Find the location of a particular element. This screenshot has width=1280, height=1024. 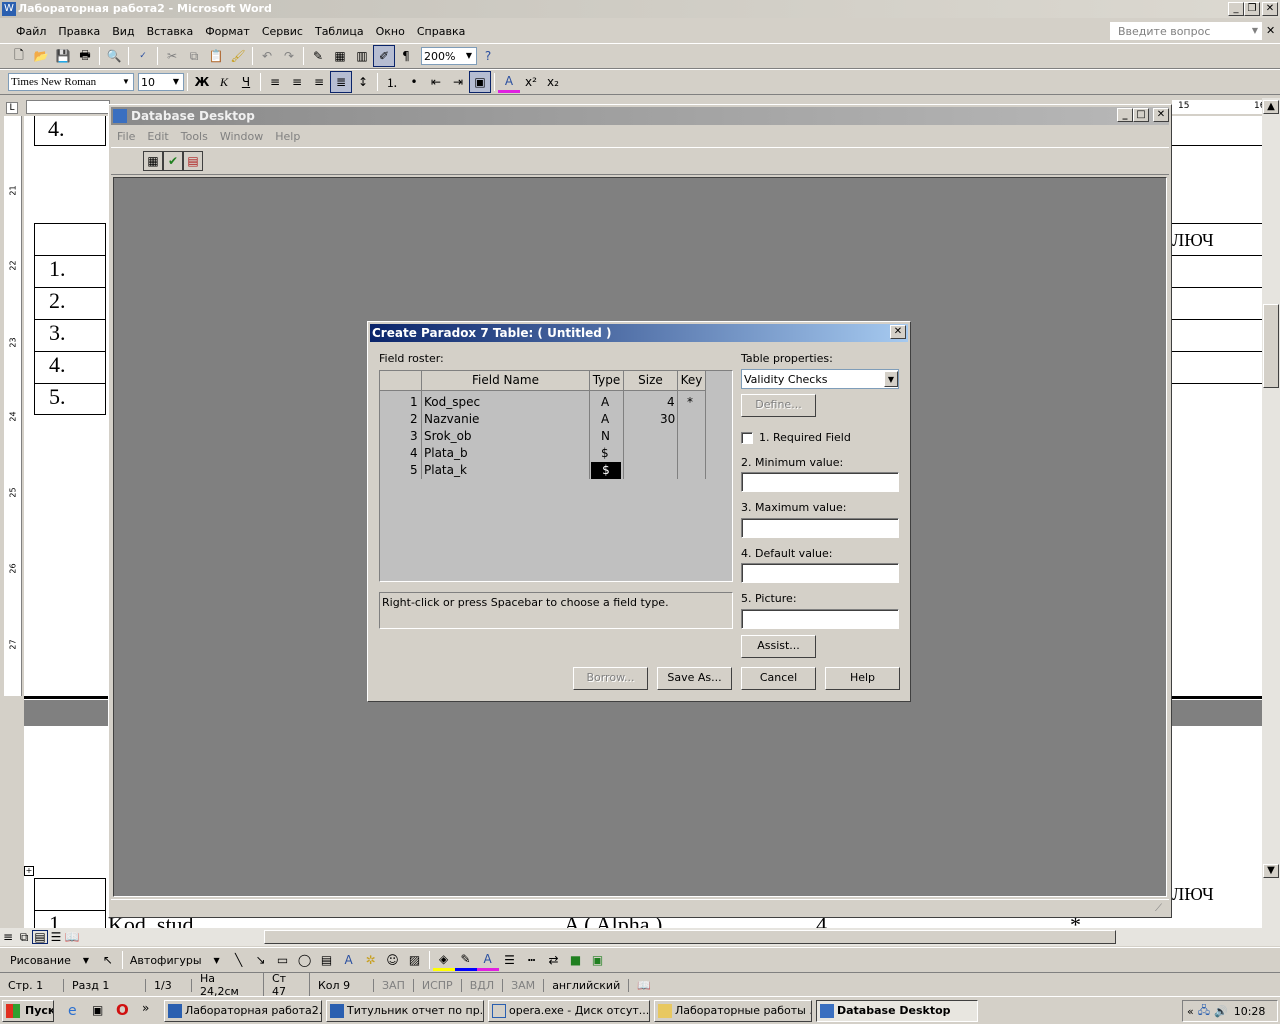

align-left-icon: ≡ is located at coordinates (275, 82).